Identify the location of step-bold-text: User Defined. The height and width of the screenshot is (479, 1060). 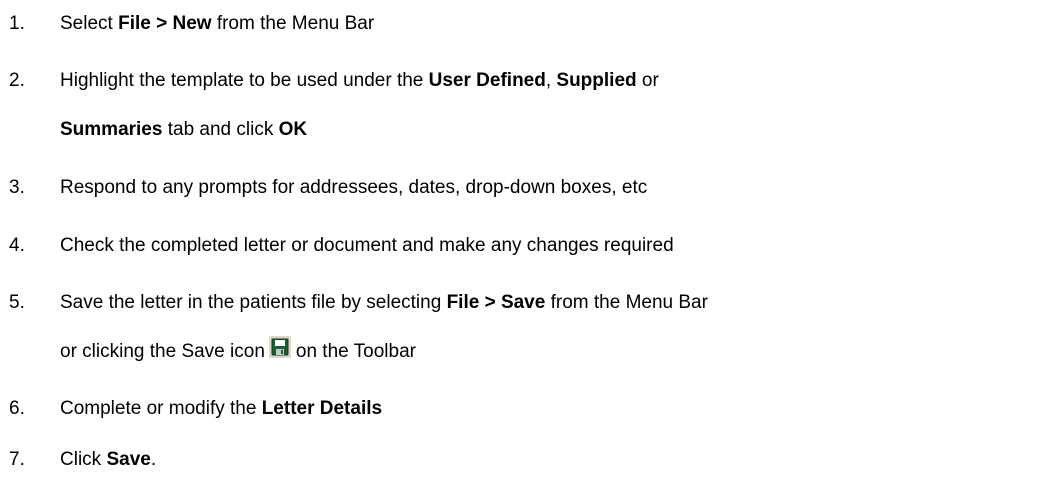
(487, 80).